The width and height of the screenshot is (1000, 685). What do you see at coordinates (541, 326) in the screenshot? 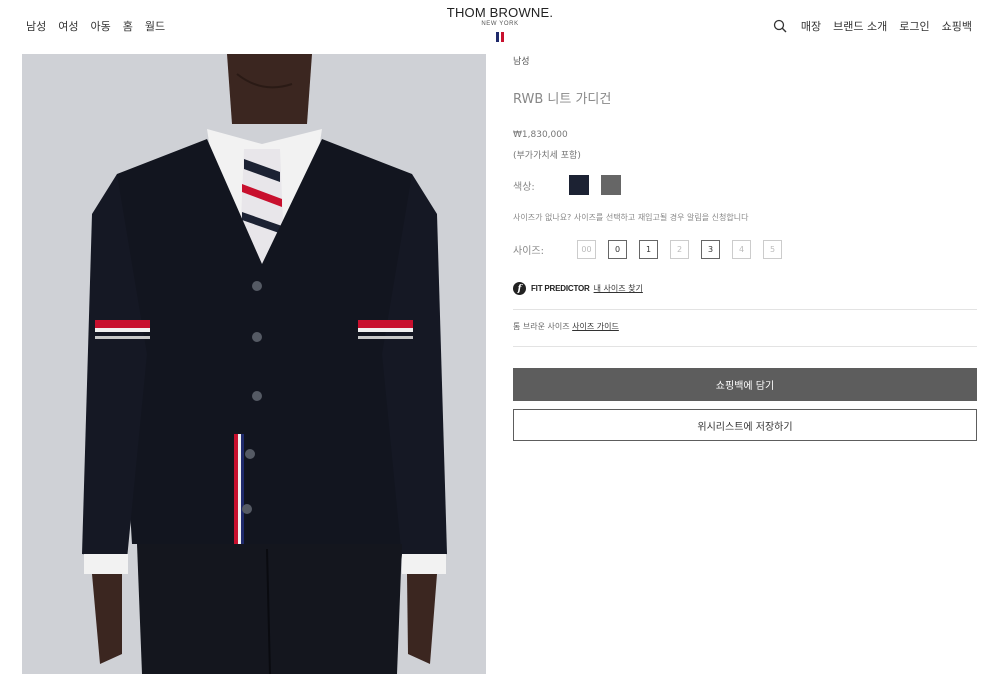
I see `size-guide-prefix: 톰 브라운 사이즈` at bounding box center [541, 326].